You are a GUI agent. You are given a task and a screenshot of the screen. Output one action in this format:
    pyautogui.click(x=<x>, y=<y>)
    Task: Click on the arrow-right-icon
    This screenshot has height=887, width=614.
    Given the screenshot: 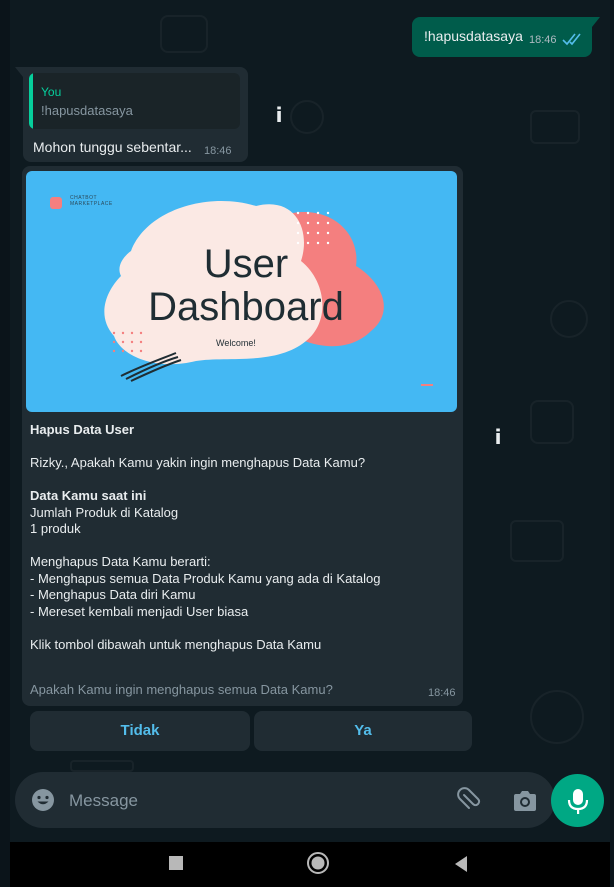 What is the action you would take?
    pyautogui.click(x=427, y=385)
    